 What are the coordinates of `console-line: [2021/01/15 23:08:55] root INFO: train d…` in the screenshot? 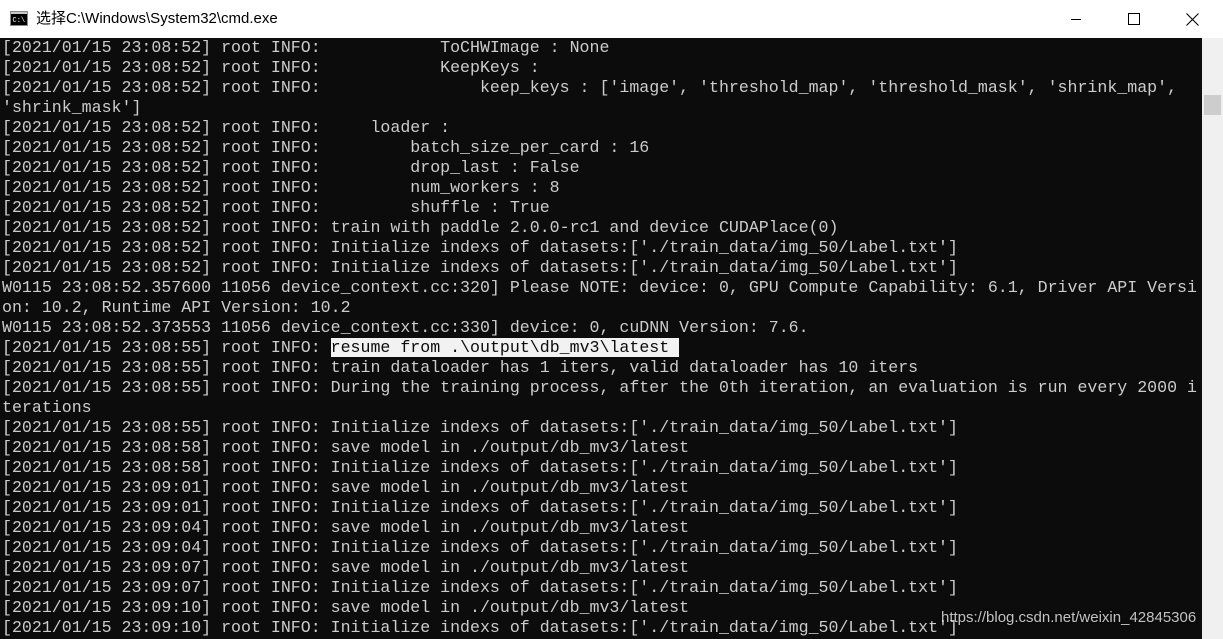 It's located at (460, 367).